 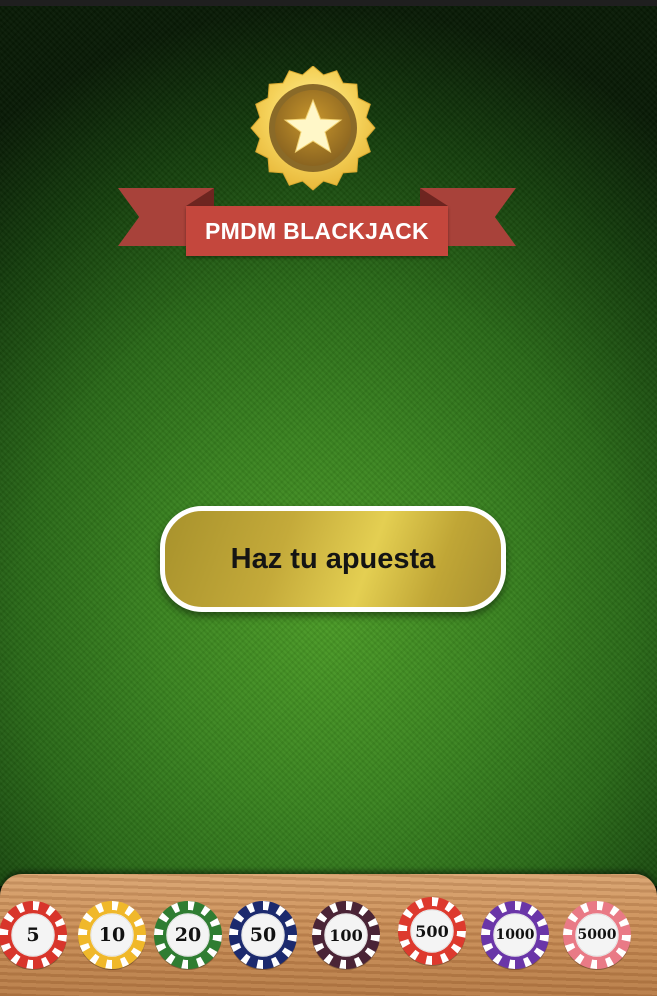 I want to click on chip-1000-value: 1000, so click(x=515, y=935).